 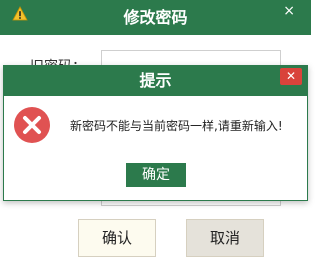 I want to click on window-close-icon: ×, so click(x=289, y=11).